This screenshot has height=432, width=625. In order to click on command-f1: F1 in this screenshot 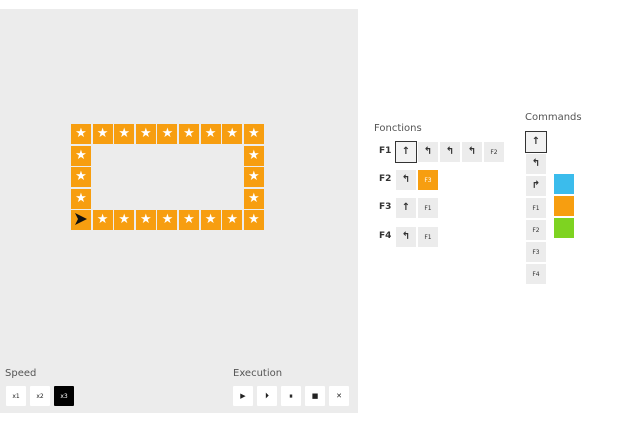, I will do `click(536, 208)`.